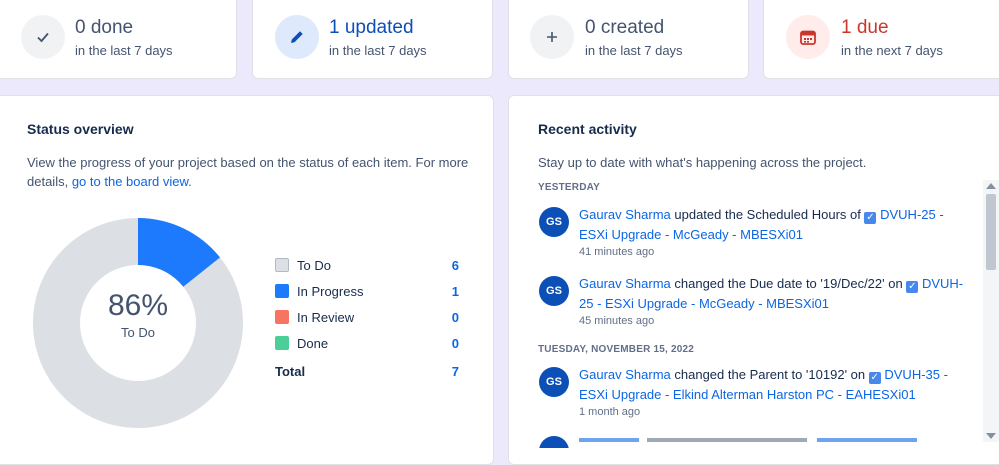  Describe the element at coordinates (282, 291) in the screenshot. I see `legend-swatch-in-progress` at that location.